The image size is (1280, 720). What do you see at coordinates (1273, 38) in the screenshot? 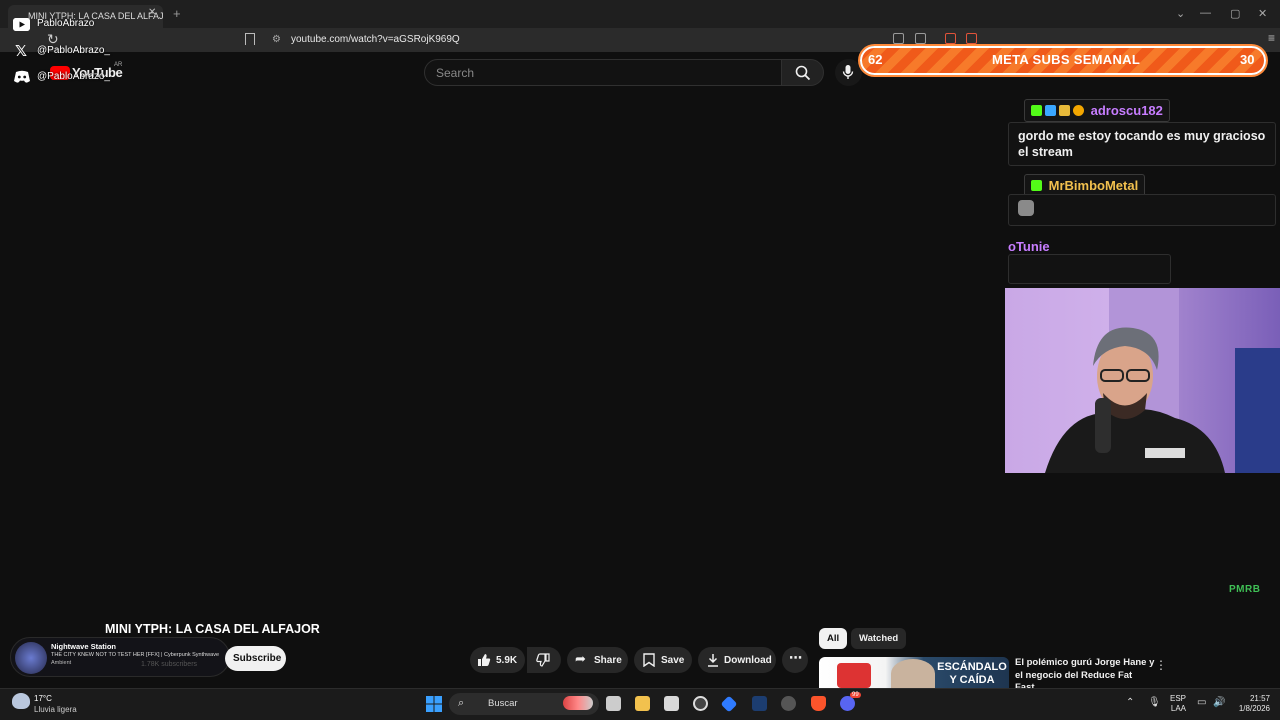
I see `menu-icon: ≡` at bounding box center [1273, 38].